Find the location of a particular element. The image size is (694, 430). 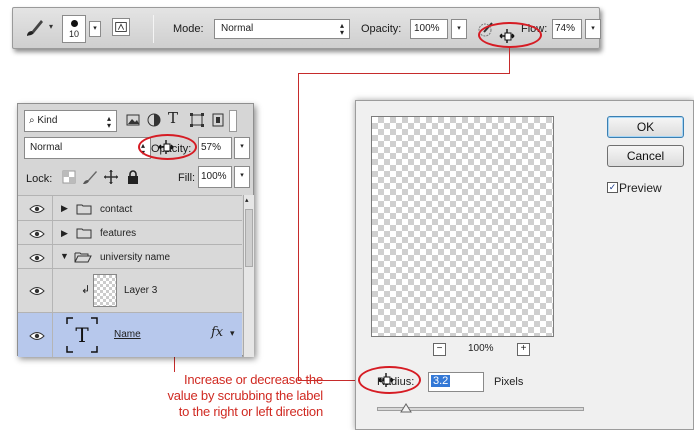

lock-transparent-pixels-icon is located at coordinates (69, 177).